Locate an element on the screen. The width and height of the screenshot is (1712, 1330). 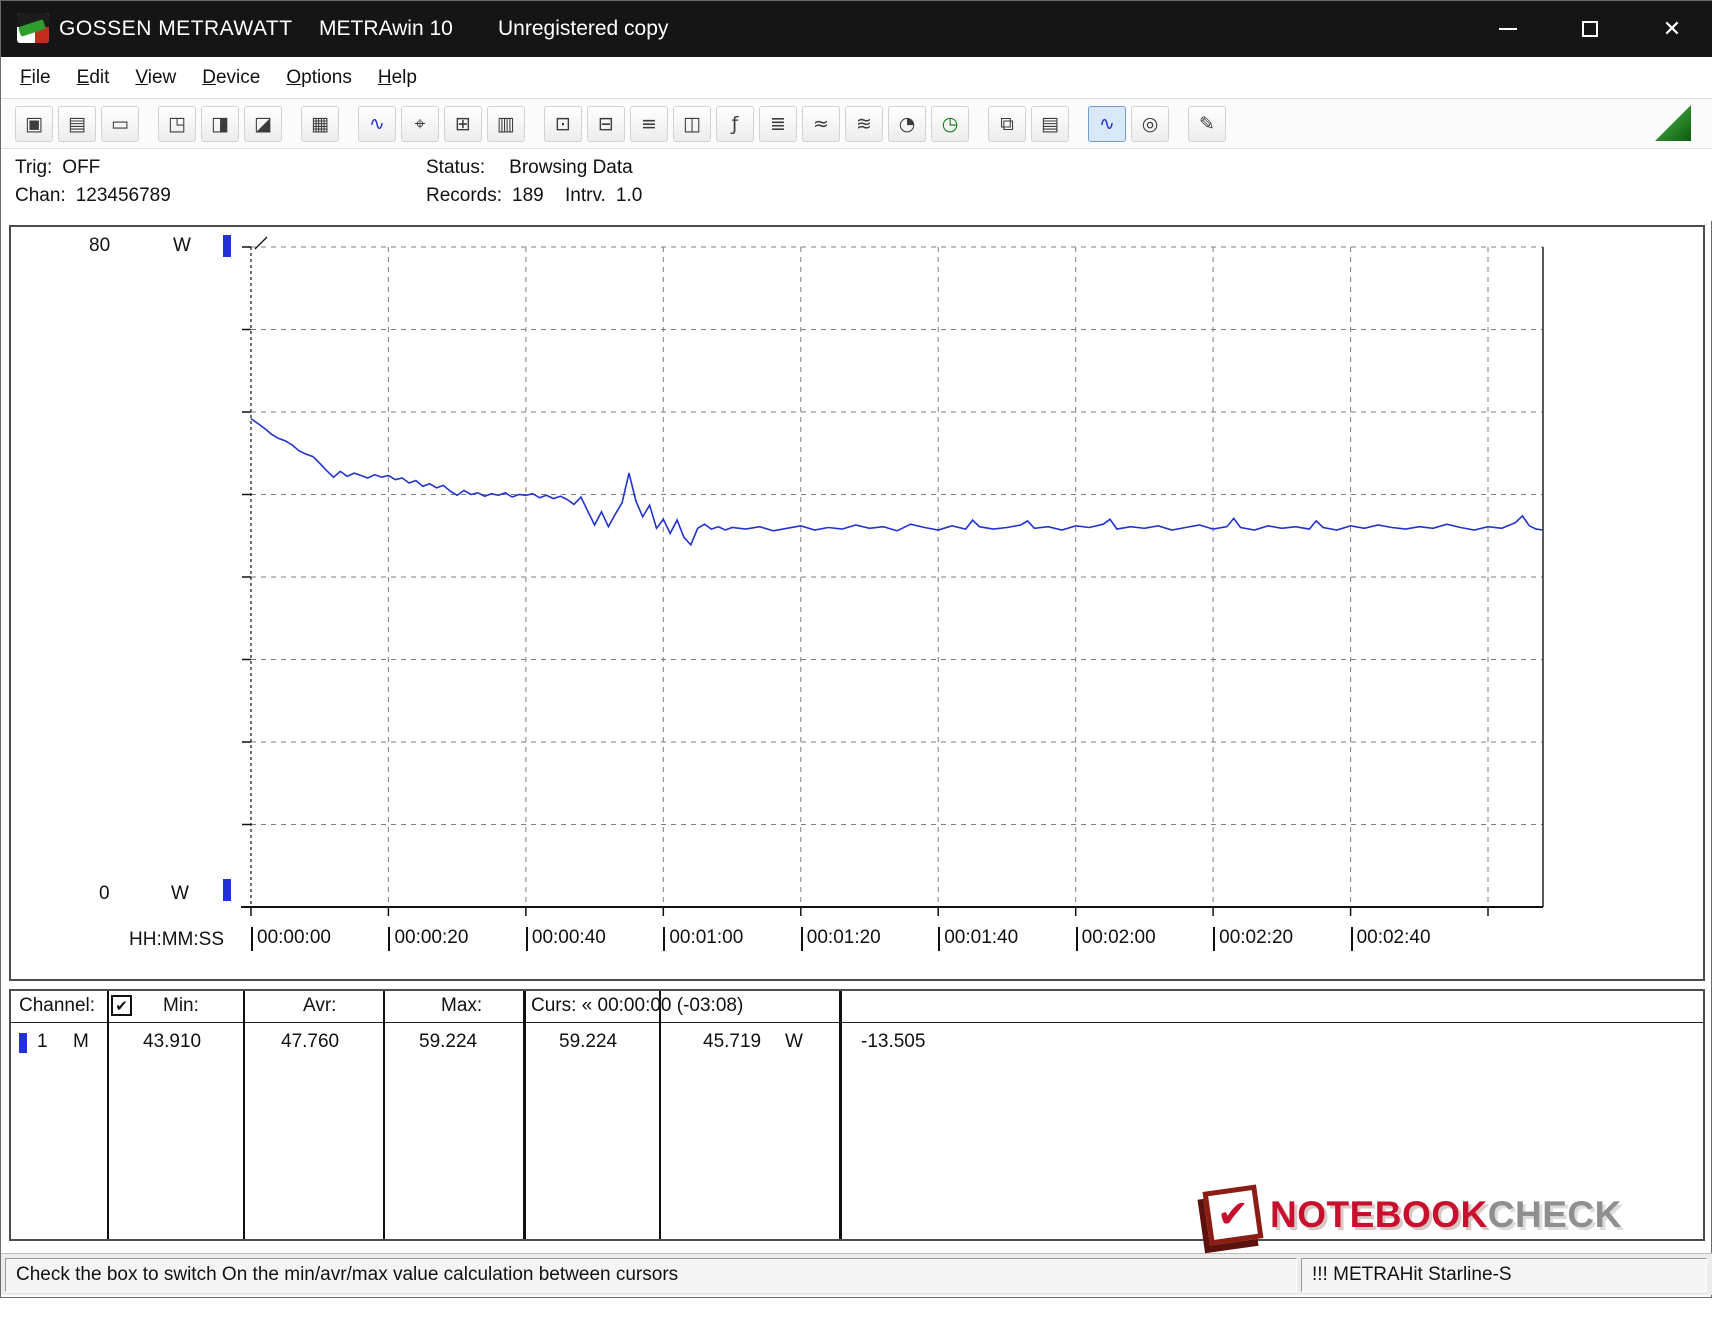
resize-grip-triangle-icon is located at coordinates (1673, 123).